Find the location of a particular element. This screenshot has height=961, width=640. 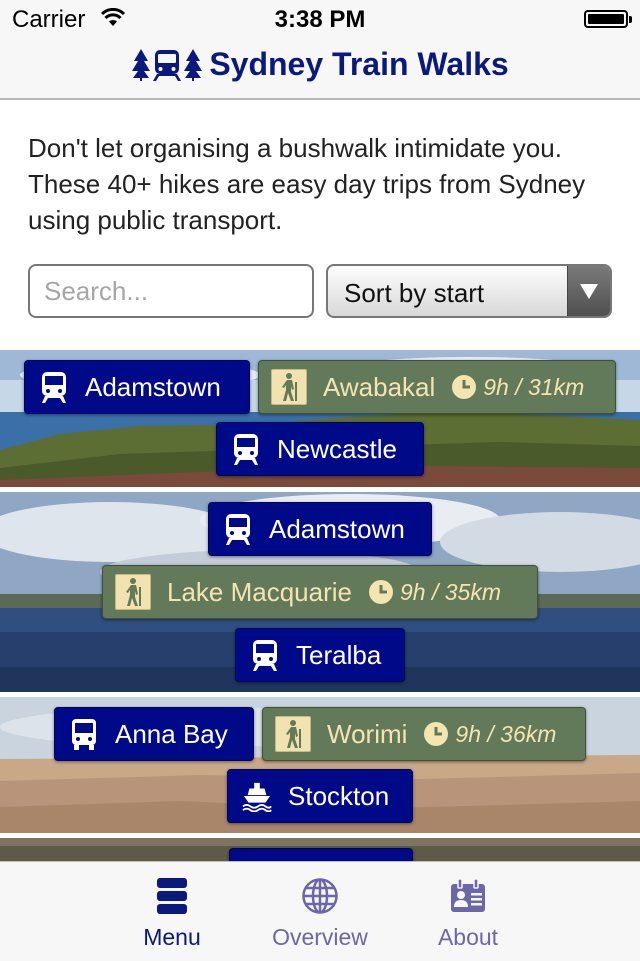

app-title: Sydney Train Walks is located at coordinates (320, 64).